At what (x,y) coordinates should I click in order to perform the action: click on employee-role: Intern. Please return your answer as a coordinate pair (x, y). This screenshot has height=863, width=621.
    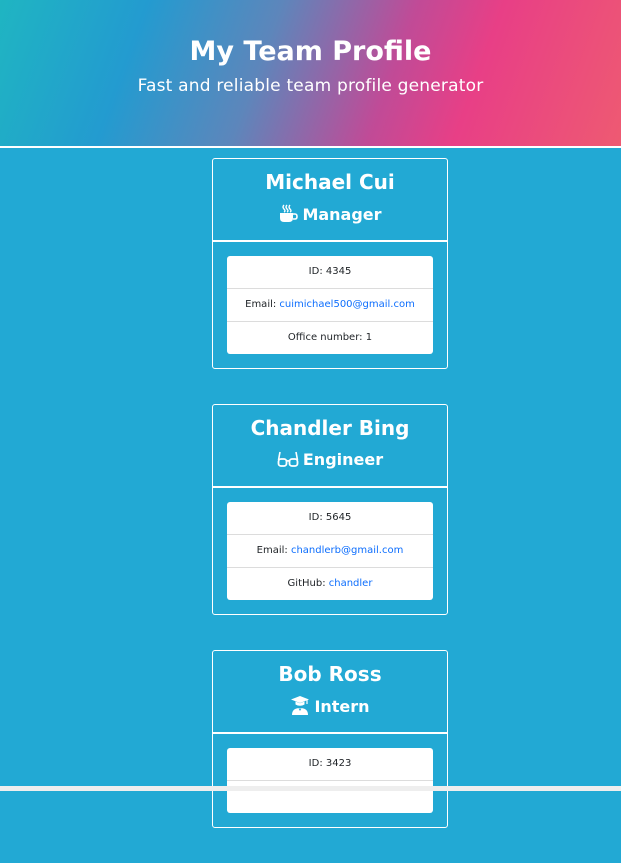
    Looking at the image, I should click on (330, 707).